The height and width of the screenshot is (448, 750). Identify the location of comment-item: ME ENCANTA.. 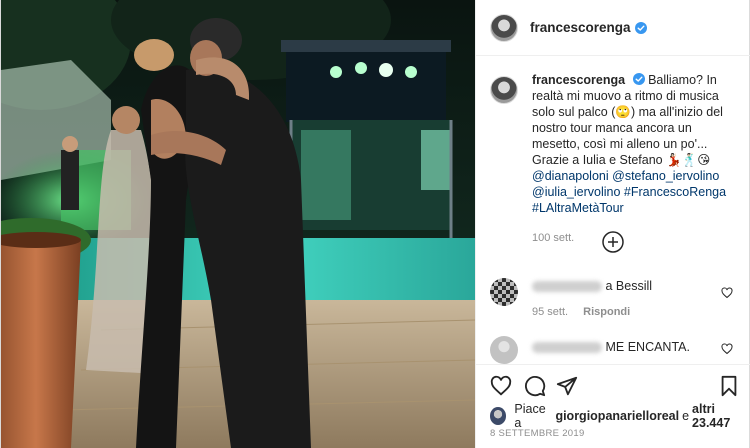
(615, 350).